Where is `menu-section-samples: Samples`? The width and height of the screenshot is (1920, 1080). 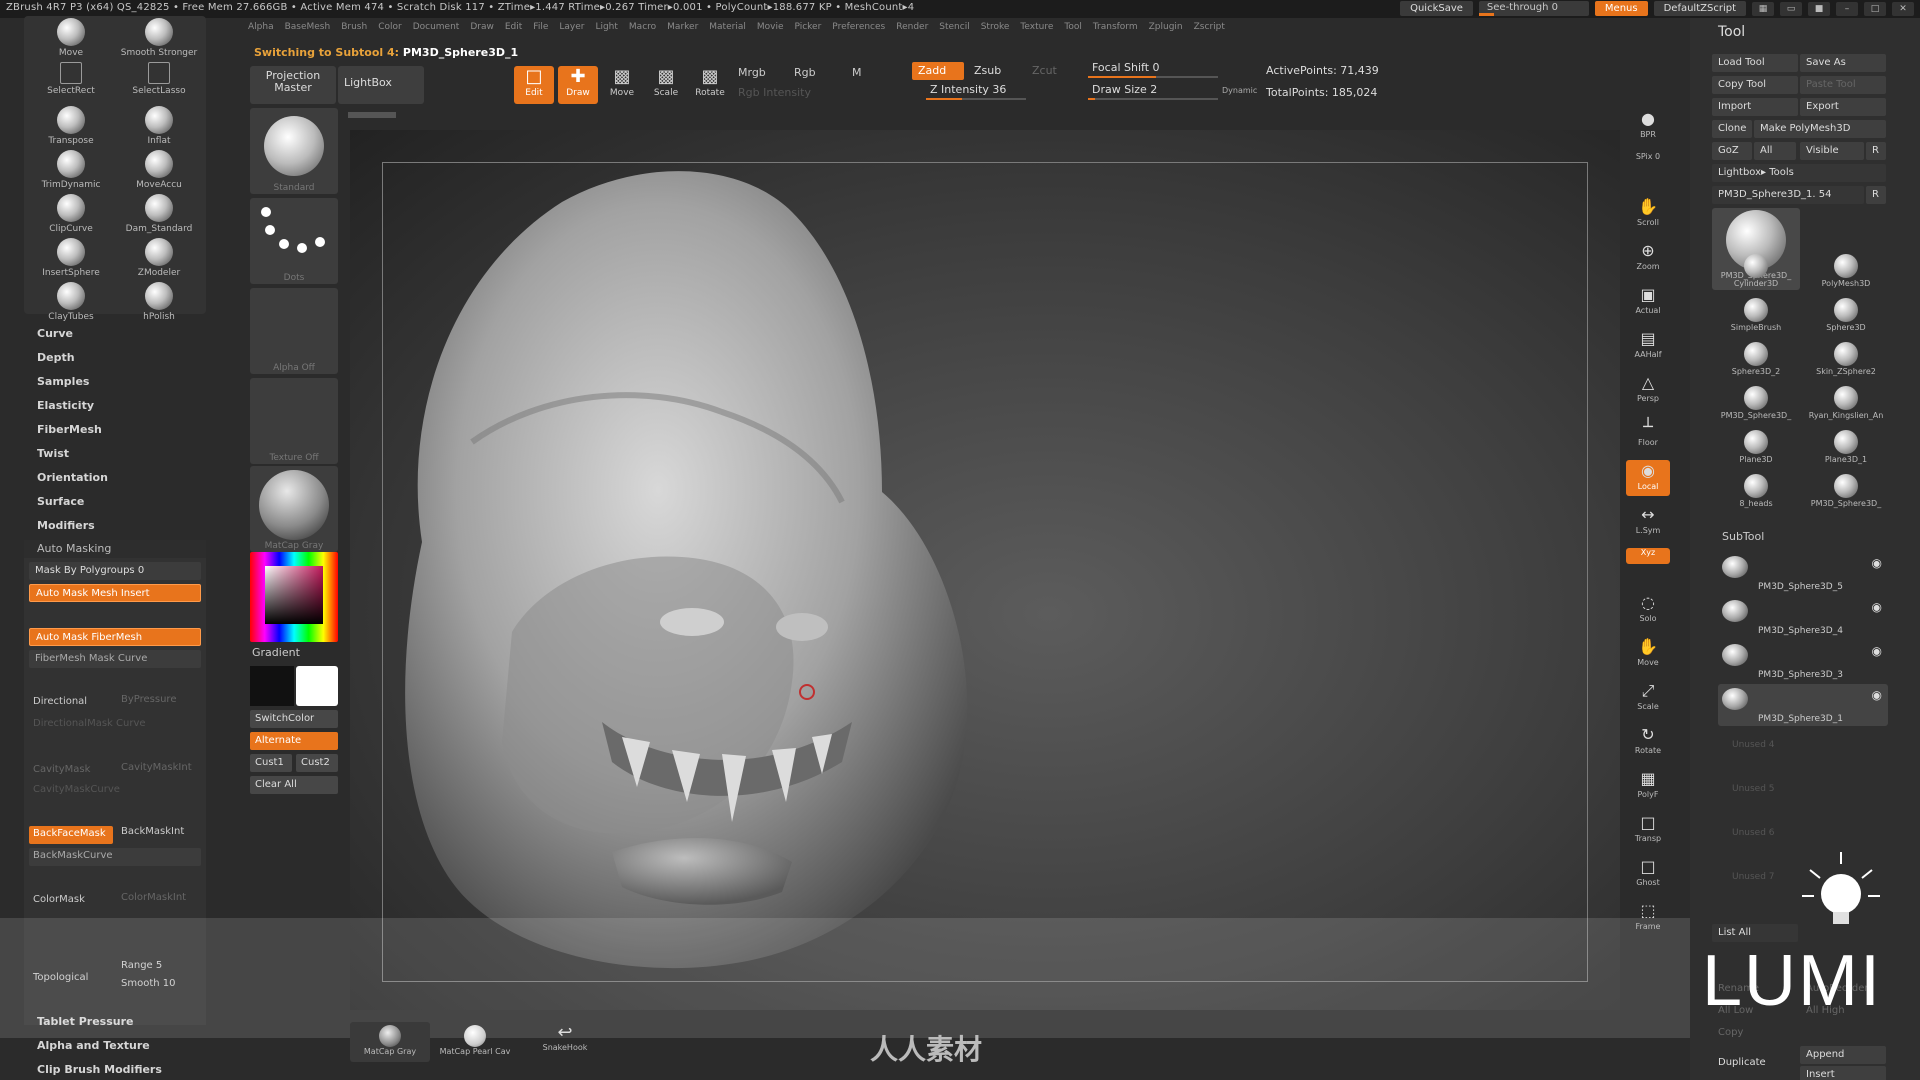
menu-section-samples: Samples is located at coordinates (115, 382).